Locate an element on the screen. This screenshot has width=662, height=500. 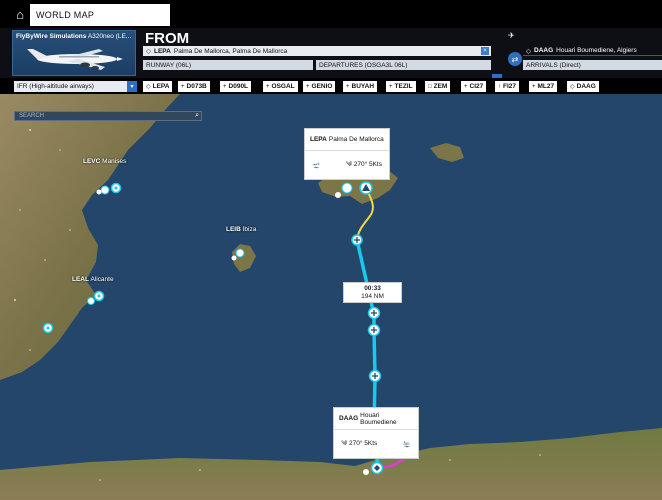
waypoint-chip: + ML27 is located at coordinates (543, 86).